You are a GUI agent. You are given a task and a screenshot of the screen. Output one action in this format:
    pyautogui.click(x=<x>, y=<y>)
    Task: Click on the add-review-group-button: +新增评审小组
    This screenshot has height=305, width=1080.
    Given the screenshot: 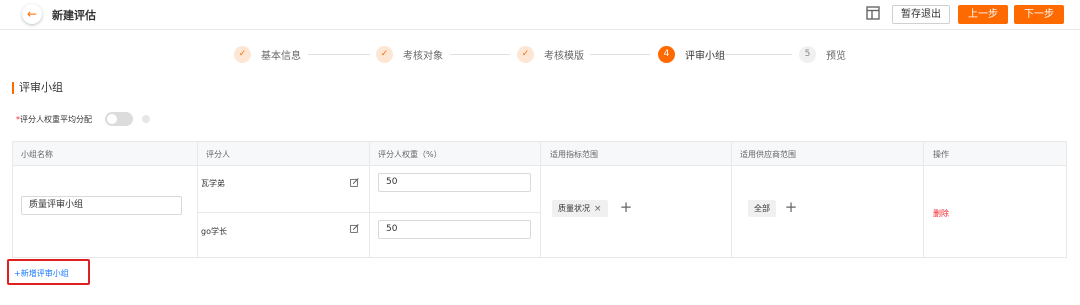 What is the action you would take?
    pyautogui.click(x=48, y=272)
    